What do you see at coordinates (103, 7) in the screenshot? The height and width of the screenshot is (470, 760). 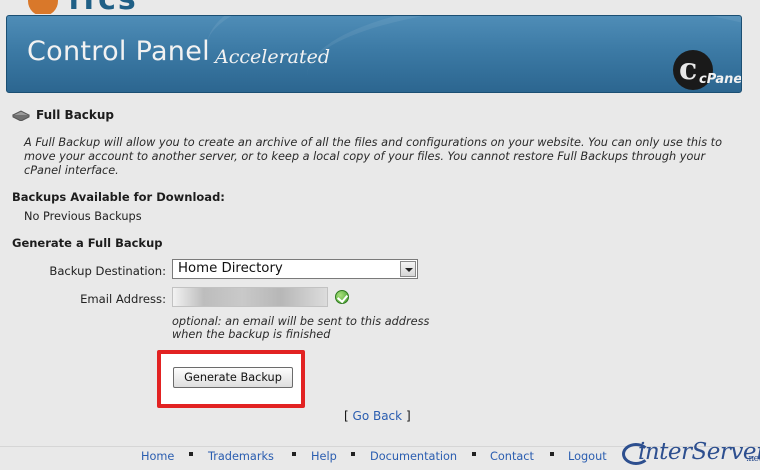 I see `host-logo-text: ffcs` at bounding box center [103, 7].